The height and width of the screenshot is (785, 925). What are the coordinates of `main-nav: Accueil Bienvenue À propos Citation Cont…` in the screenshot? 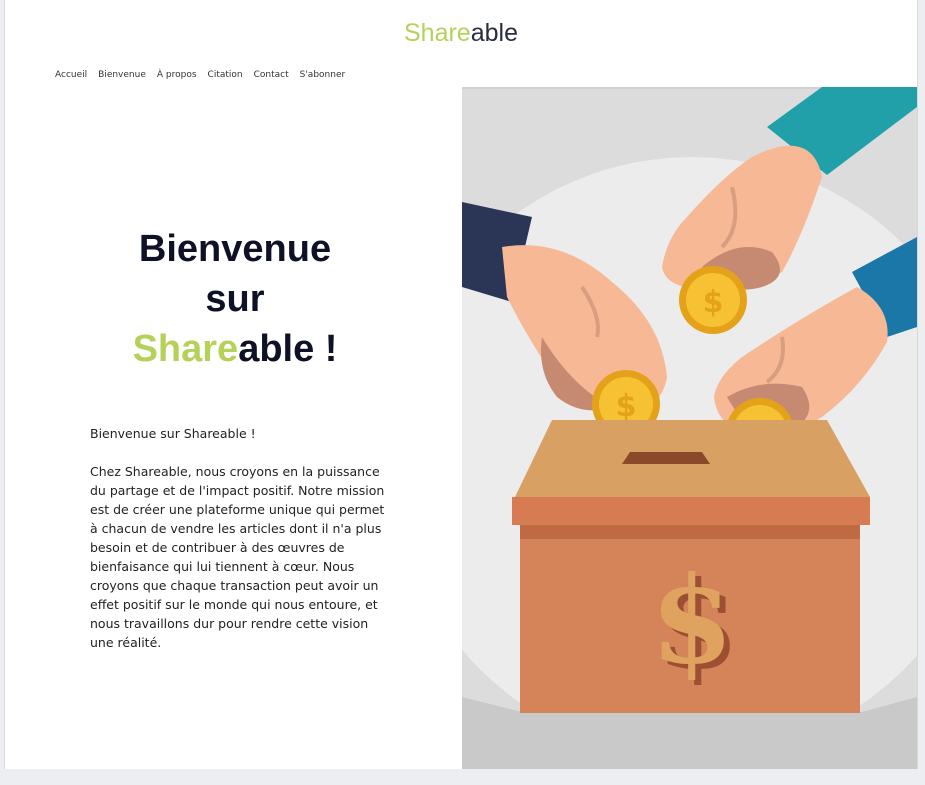 It's located at (205, 75).